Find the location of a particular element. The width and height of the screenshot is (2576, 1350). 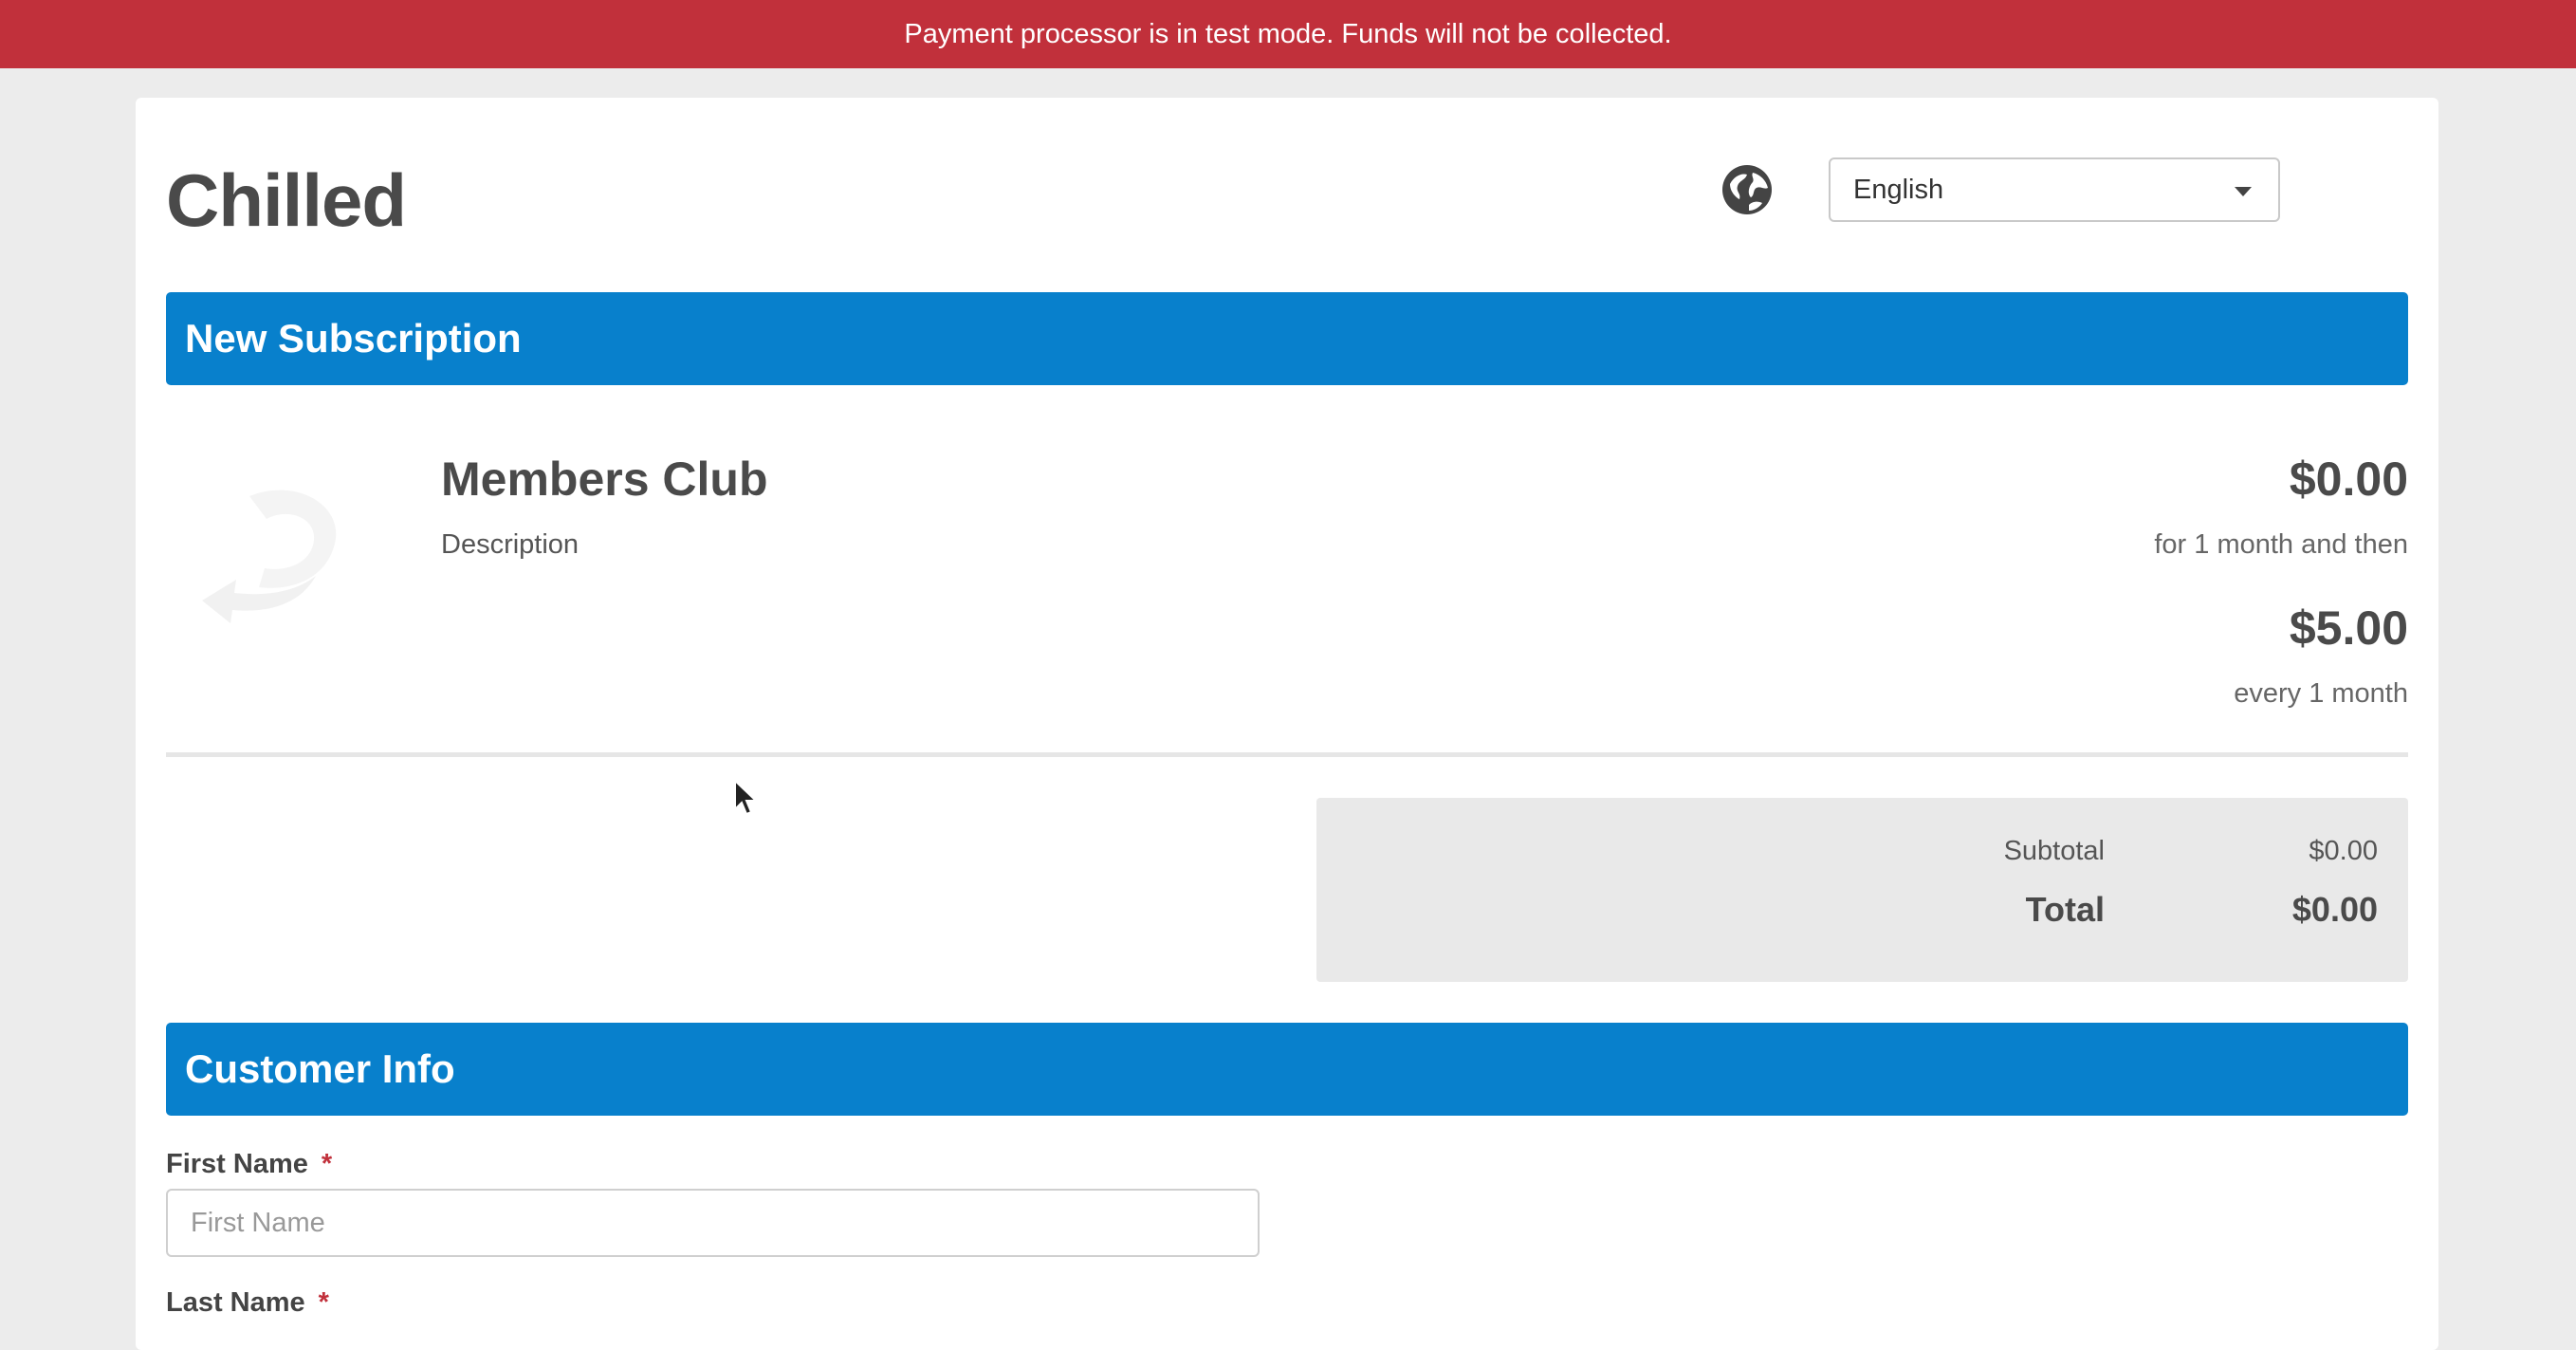

recurring-note-block: every 1 month is located at coordinates (2321, 694).